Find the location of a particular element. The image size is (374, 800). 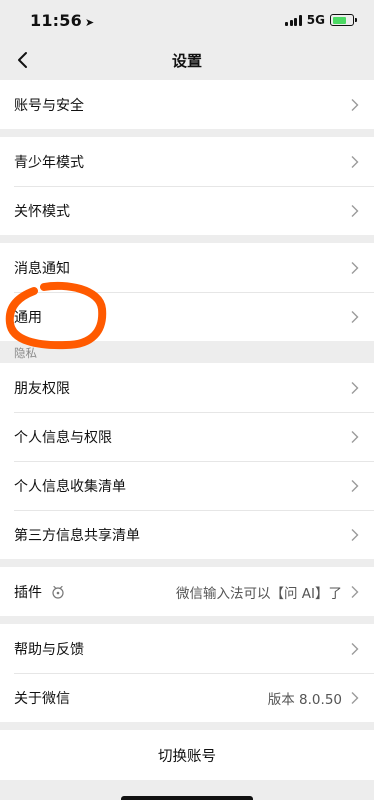

plugin-promo-text: 微信输入法可以【问 AI】了 is located at coordinates (258, 593).